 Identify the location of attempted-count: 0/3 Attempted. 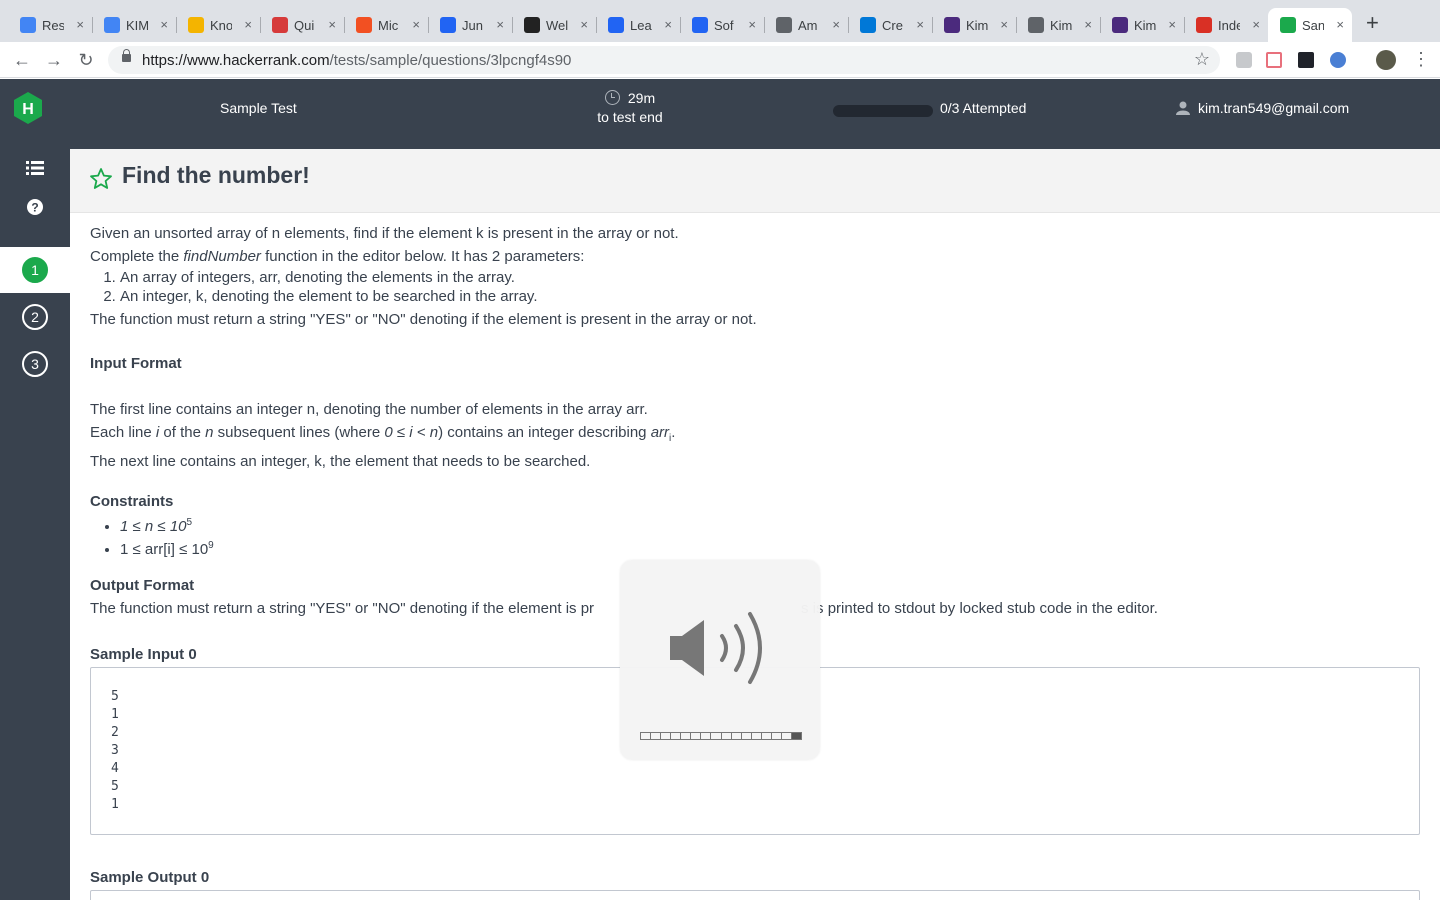
(983, 108).